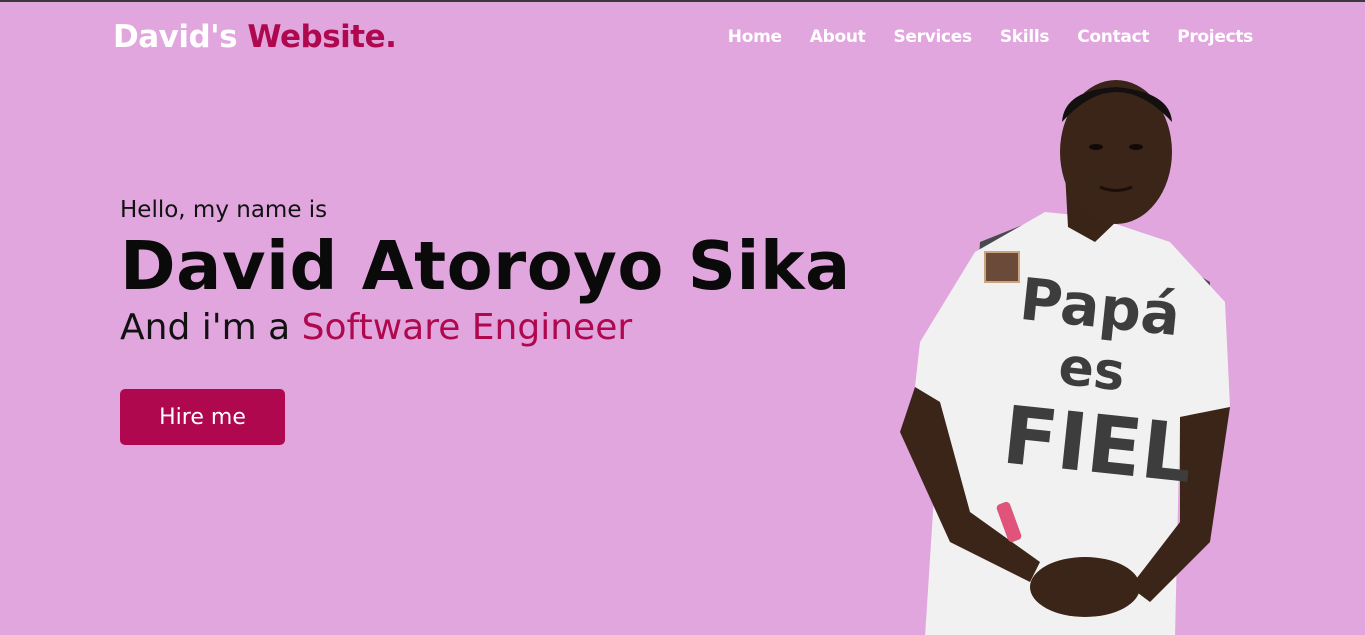 The image size is (1365, 635). I want to click on site-logo: David's Website., so click(255, 37).